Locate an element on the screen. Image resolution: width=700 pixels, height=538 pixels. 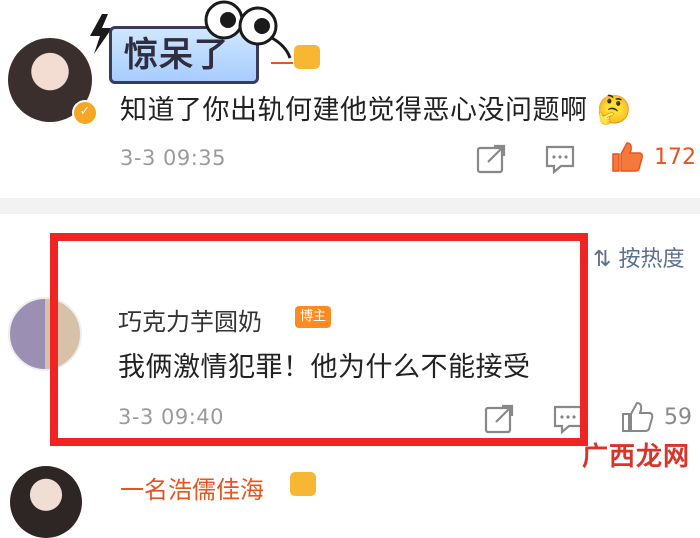
username-text: 一名浩儒佳海 is located at coordinates (192, 490).